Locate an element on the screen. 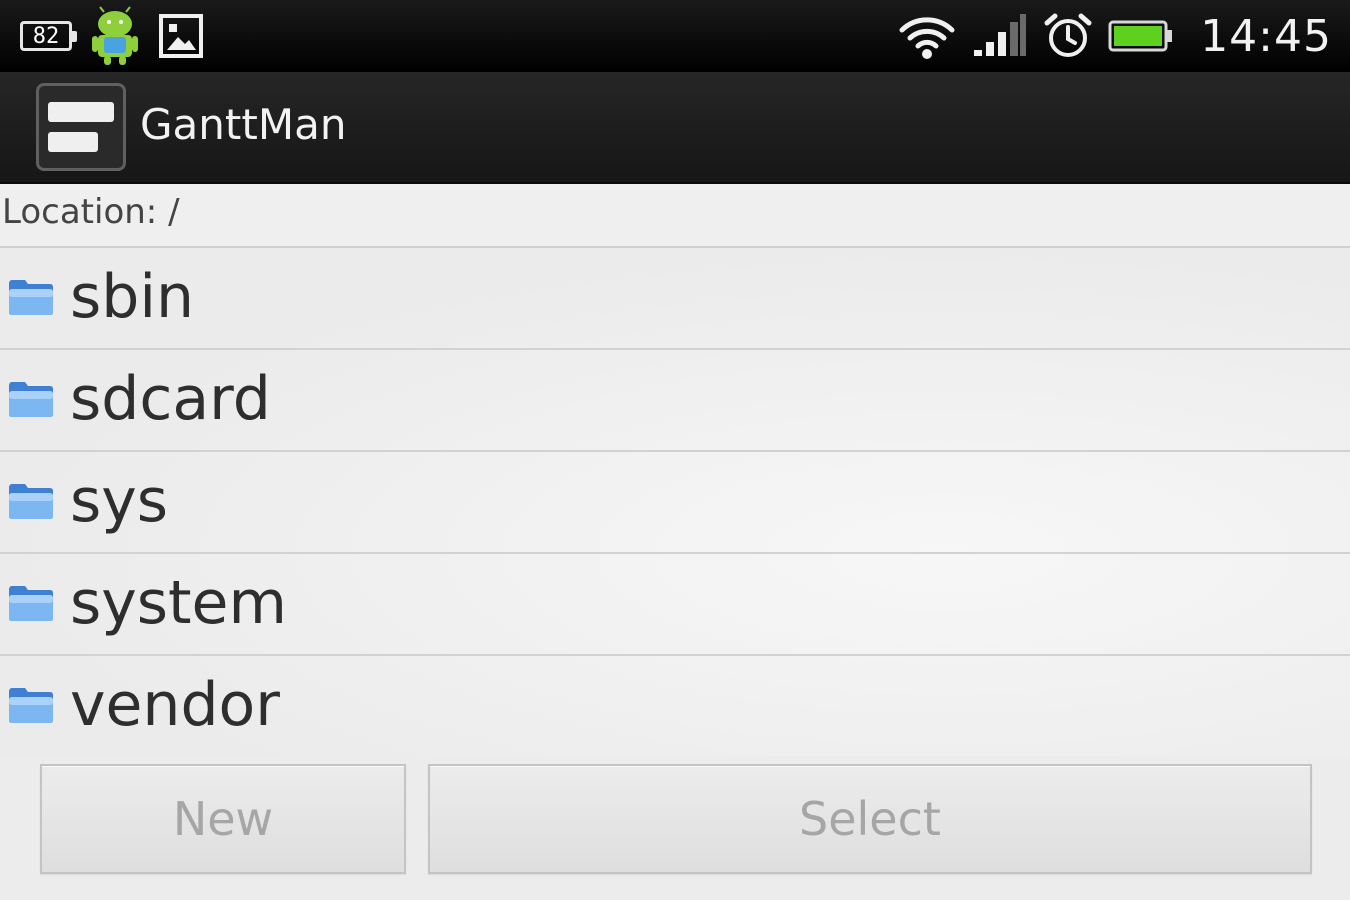 The image size is (1350, 900). list-item-sys: sys is located at coordinates (675, 503).